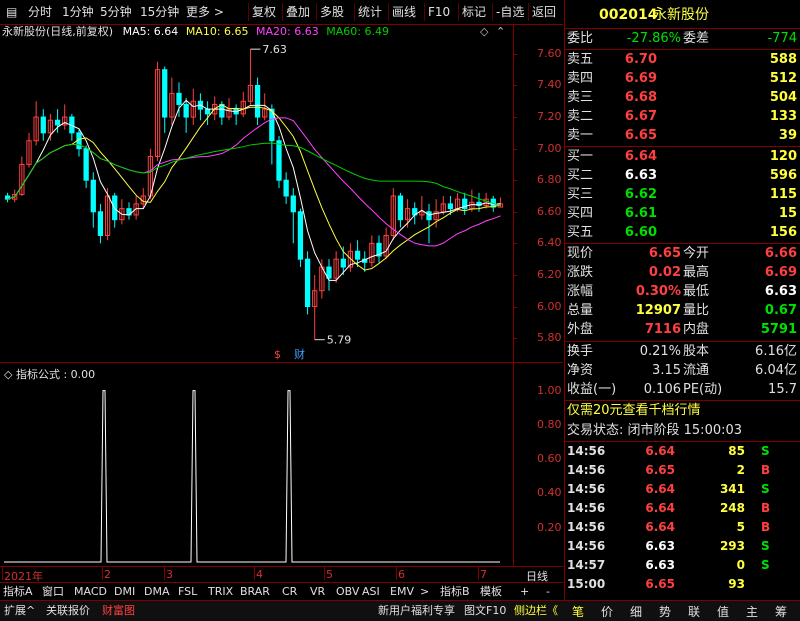  Describe the element at coordinates (424, 591) in the screenshot. I see `indicator-tab-13: >` at that location.